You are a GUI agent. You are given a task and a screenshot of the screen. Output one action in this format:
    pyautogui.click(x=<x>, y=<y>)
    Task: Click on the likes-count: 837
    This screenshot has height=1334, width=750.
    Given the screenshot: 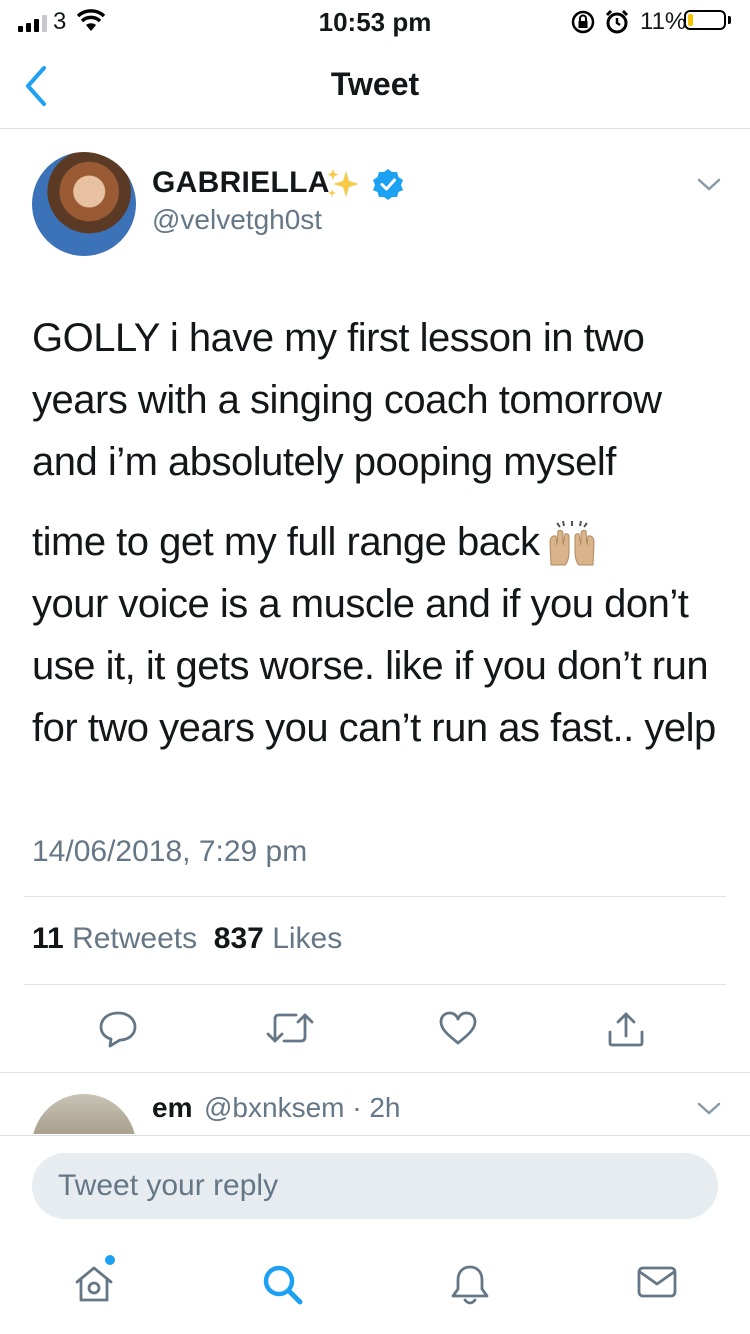 What is the action you would take?
    pyautogui.click(x=239, y=938)
    